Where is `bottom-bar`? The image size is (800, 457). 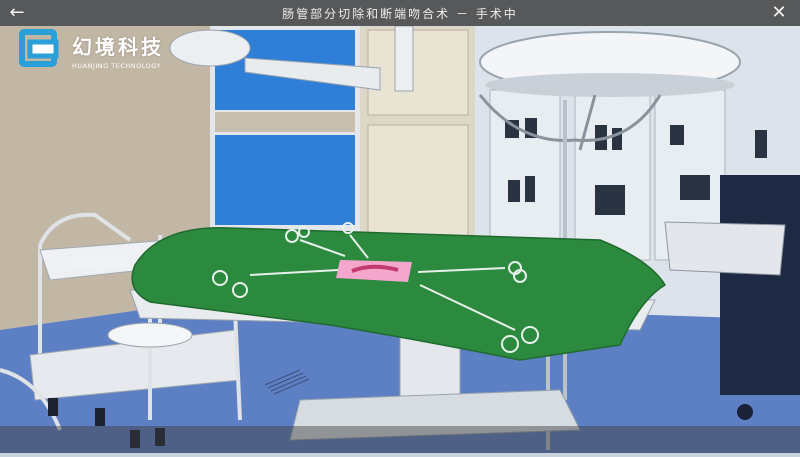 bottom-bar is located at coordinates (400, 439).